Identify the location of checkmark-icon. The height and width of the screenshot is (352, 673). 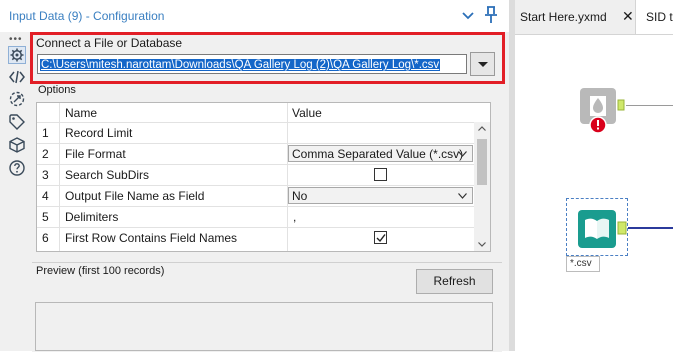
(381, 238).